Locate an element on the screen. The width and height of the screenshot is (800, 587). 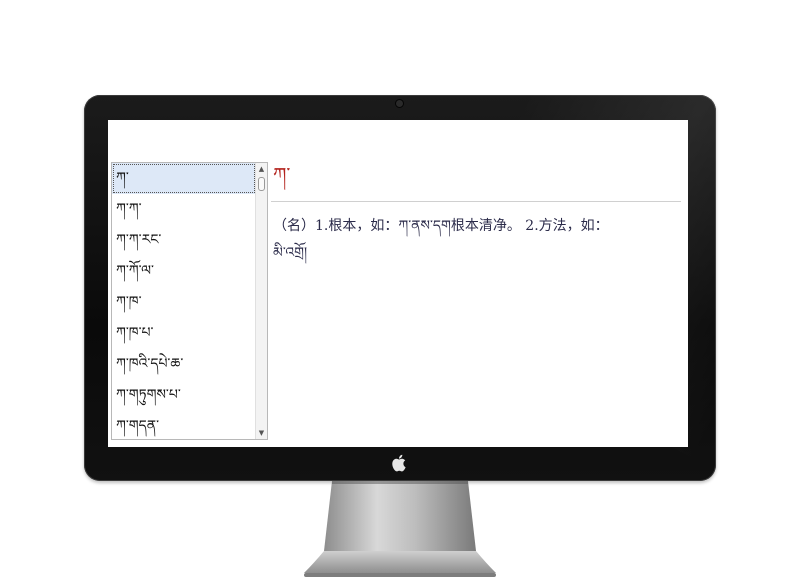
entry-headword: ཀ་ is located at coordinates (282, 175).